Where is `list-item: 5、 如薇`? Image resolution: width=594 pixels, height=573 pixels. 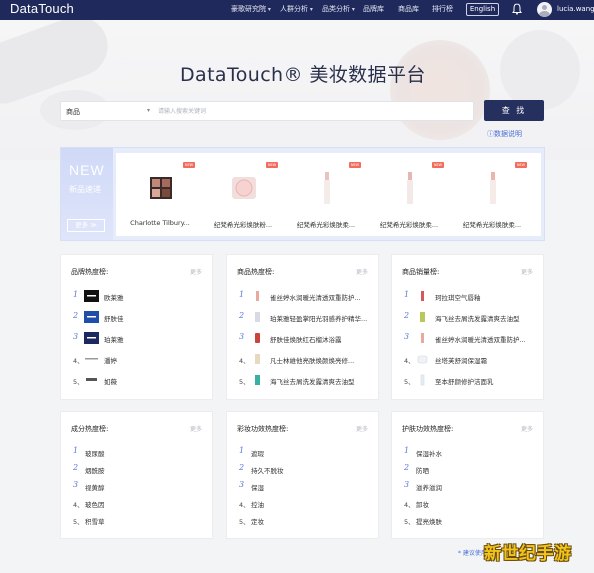
list-item: 5、 如薇 is located at coordinates (138, 380).